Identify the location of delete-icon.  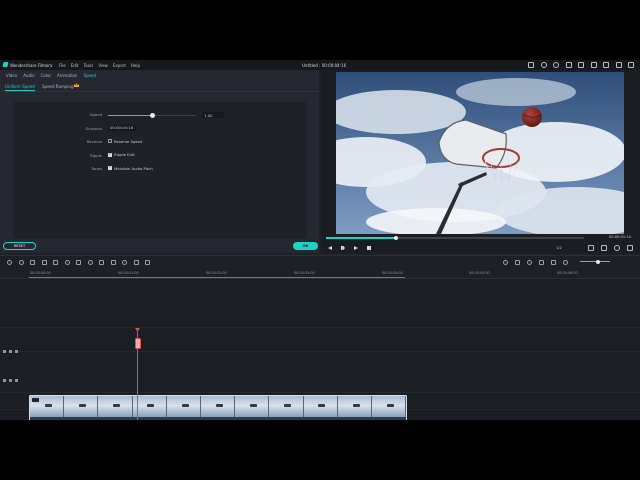
(32, 262).